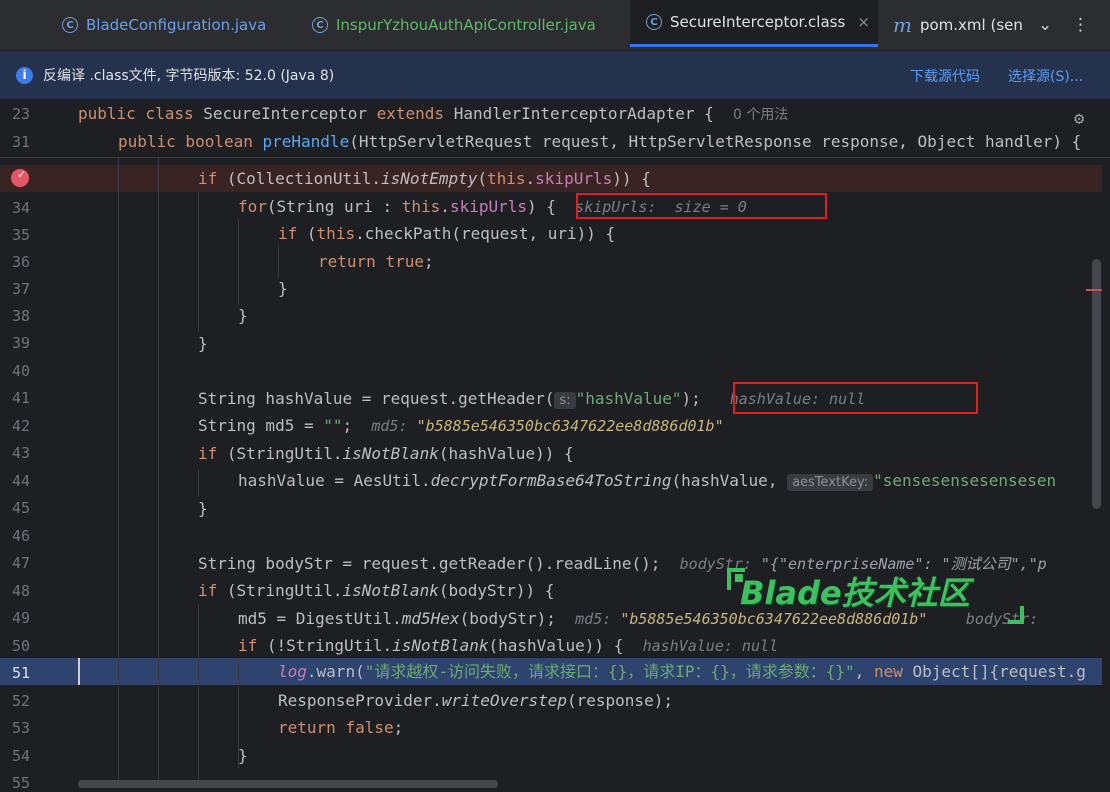  I want to click on code-token: (!StringUtil., so click(329, 645).